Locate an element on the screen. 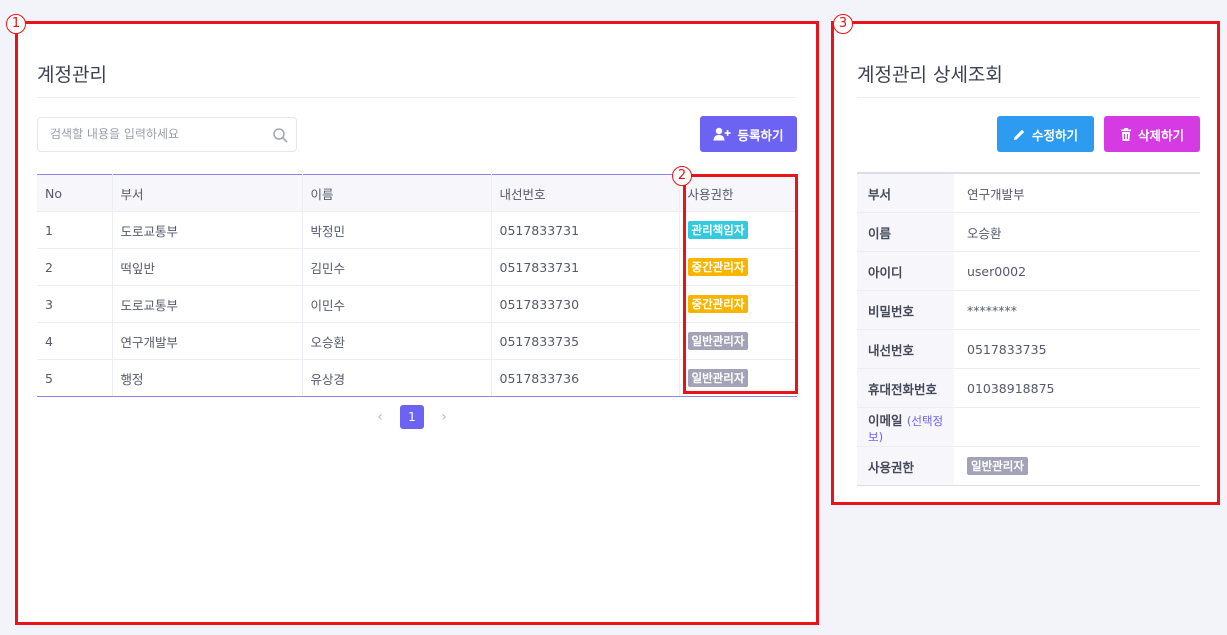 The width and height of the screenshot is (1227, 635). annotation-marker-1: 1 is located at coordinates (16, 24).